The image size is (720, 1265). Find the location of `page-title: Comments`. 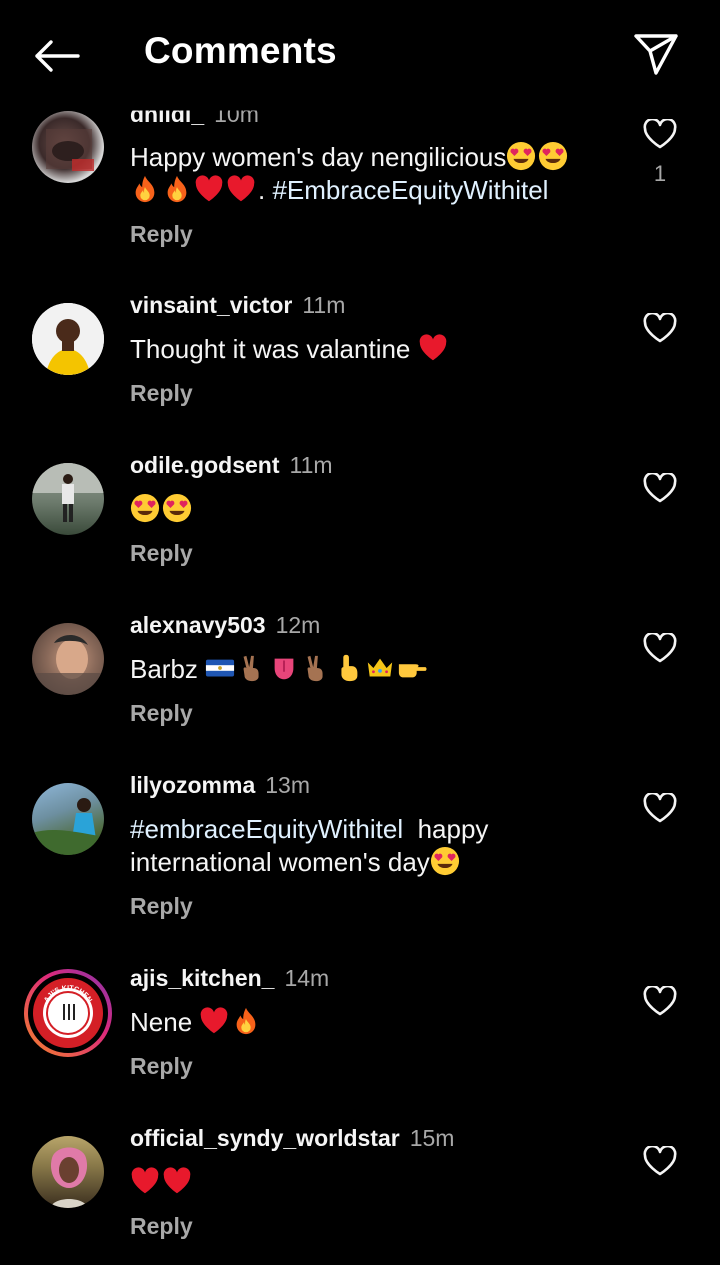

page-title: Comments is located at coordinates (240, 50).